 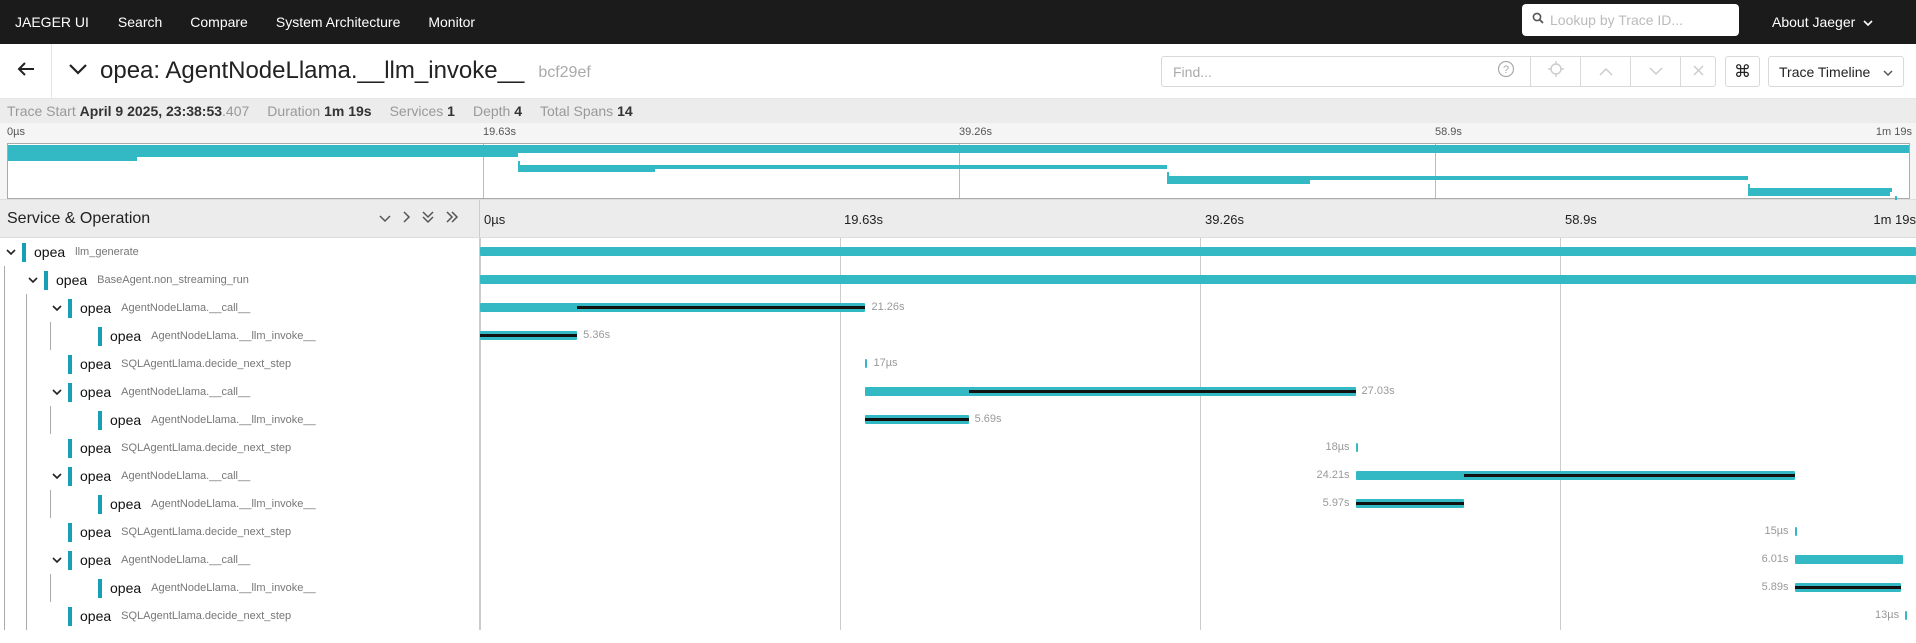 What do you see at coordinates (385, 219) in the screenshot?
I see `collapse-one-icon` at bounding box center [385, 219].